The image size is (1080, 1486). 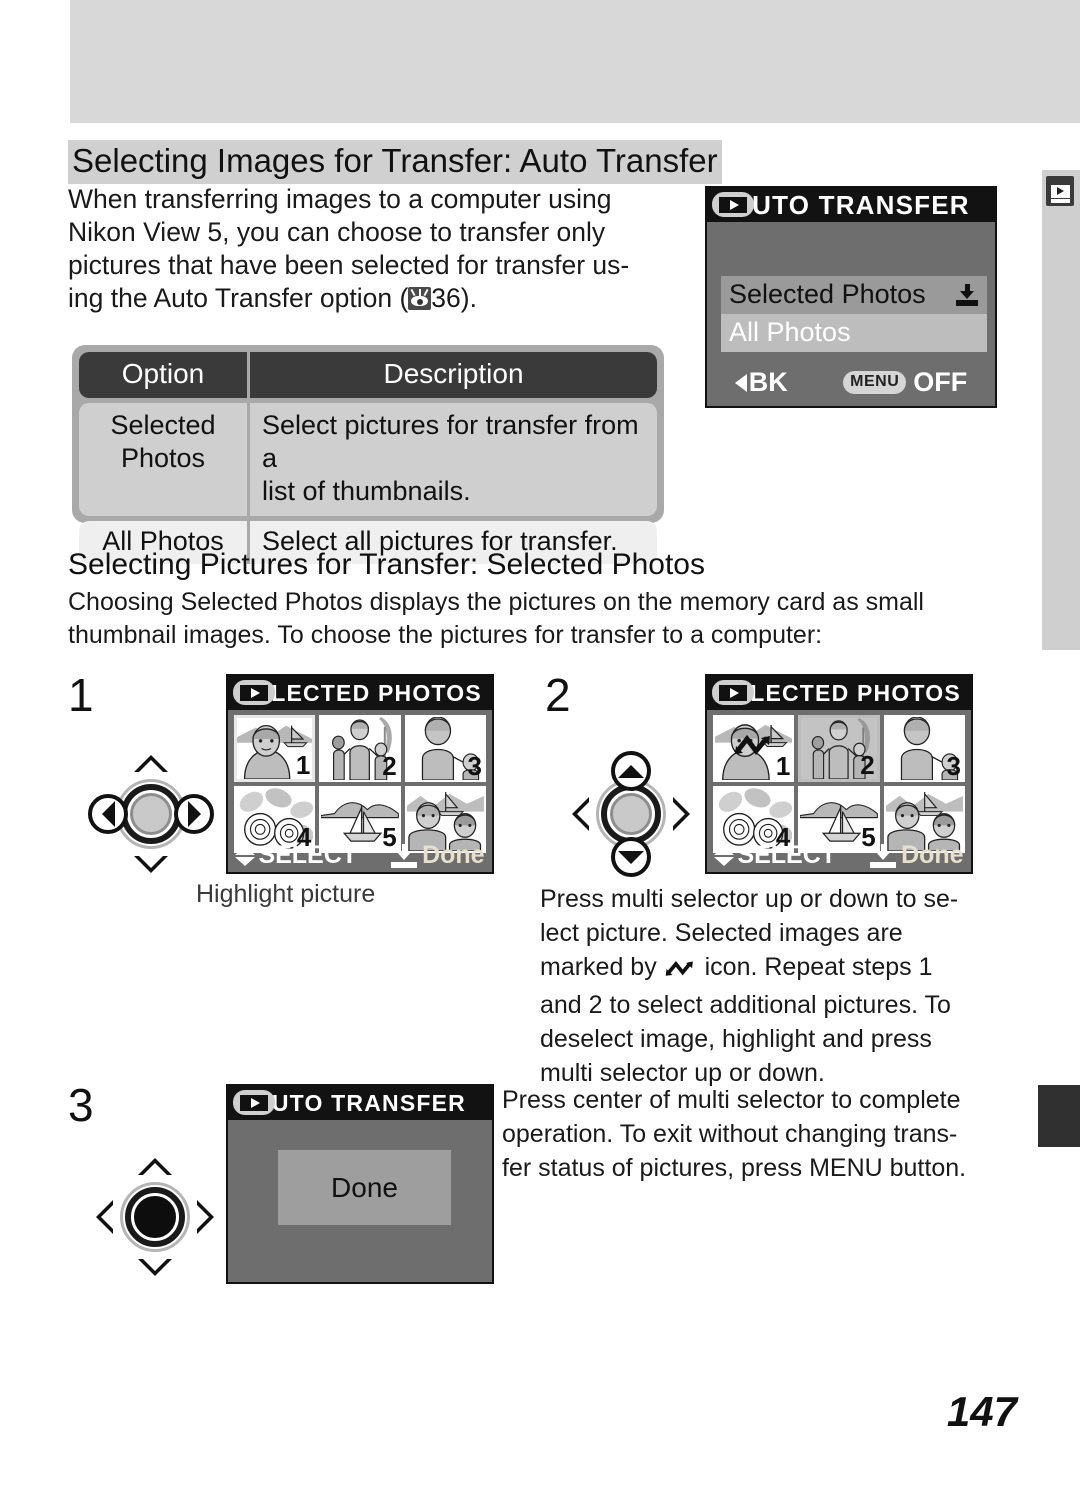 I want to click on instruction-line: deselect image, highlight and press, so click(x=736, y=1039).